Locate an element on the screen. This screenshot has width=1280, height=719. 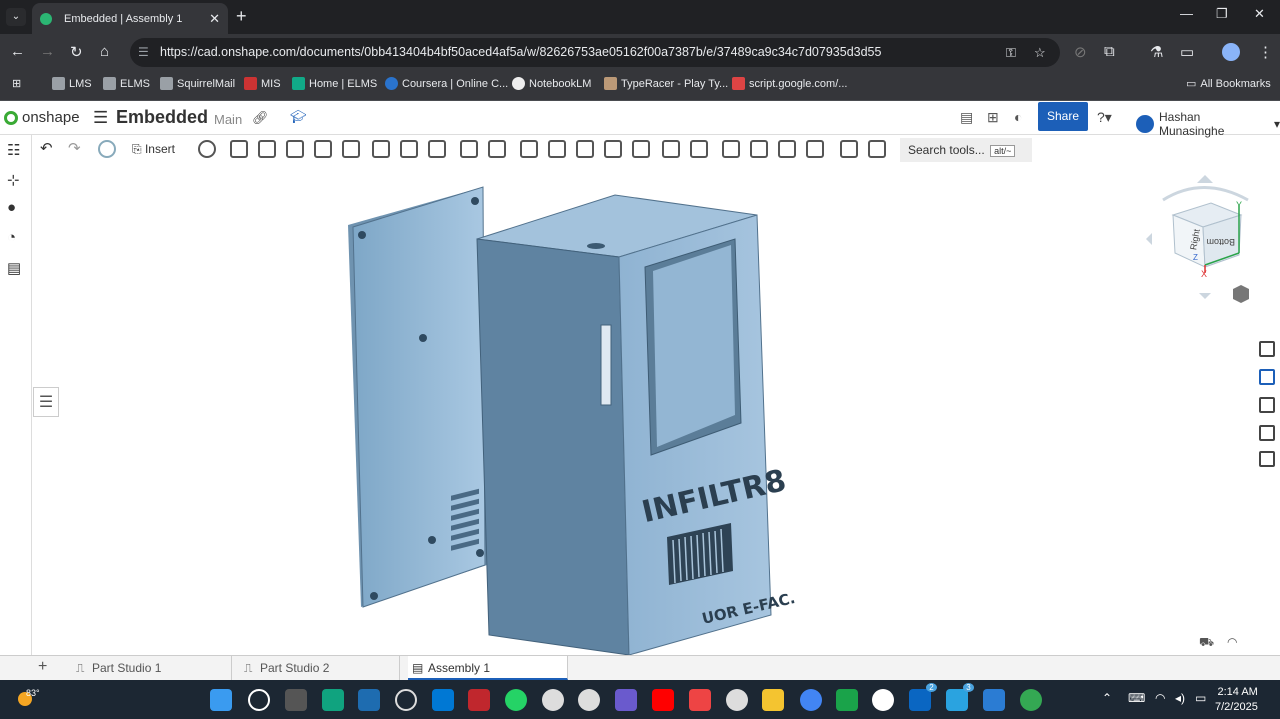
reload-icon: ↻ is located at coordinates (76, 52).